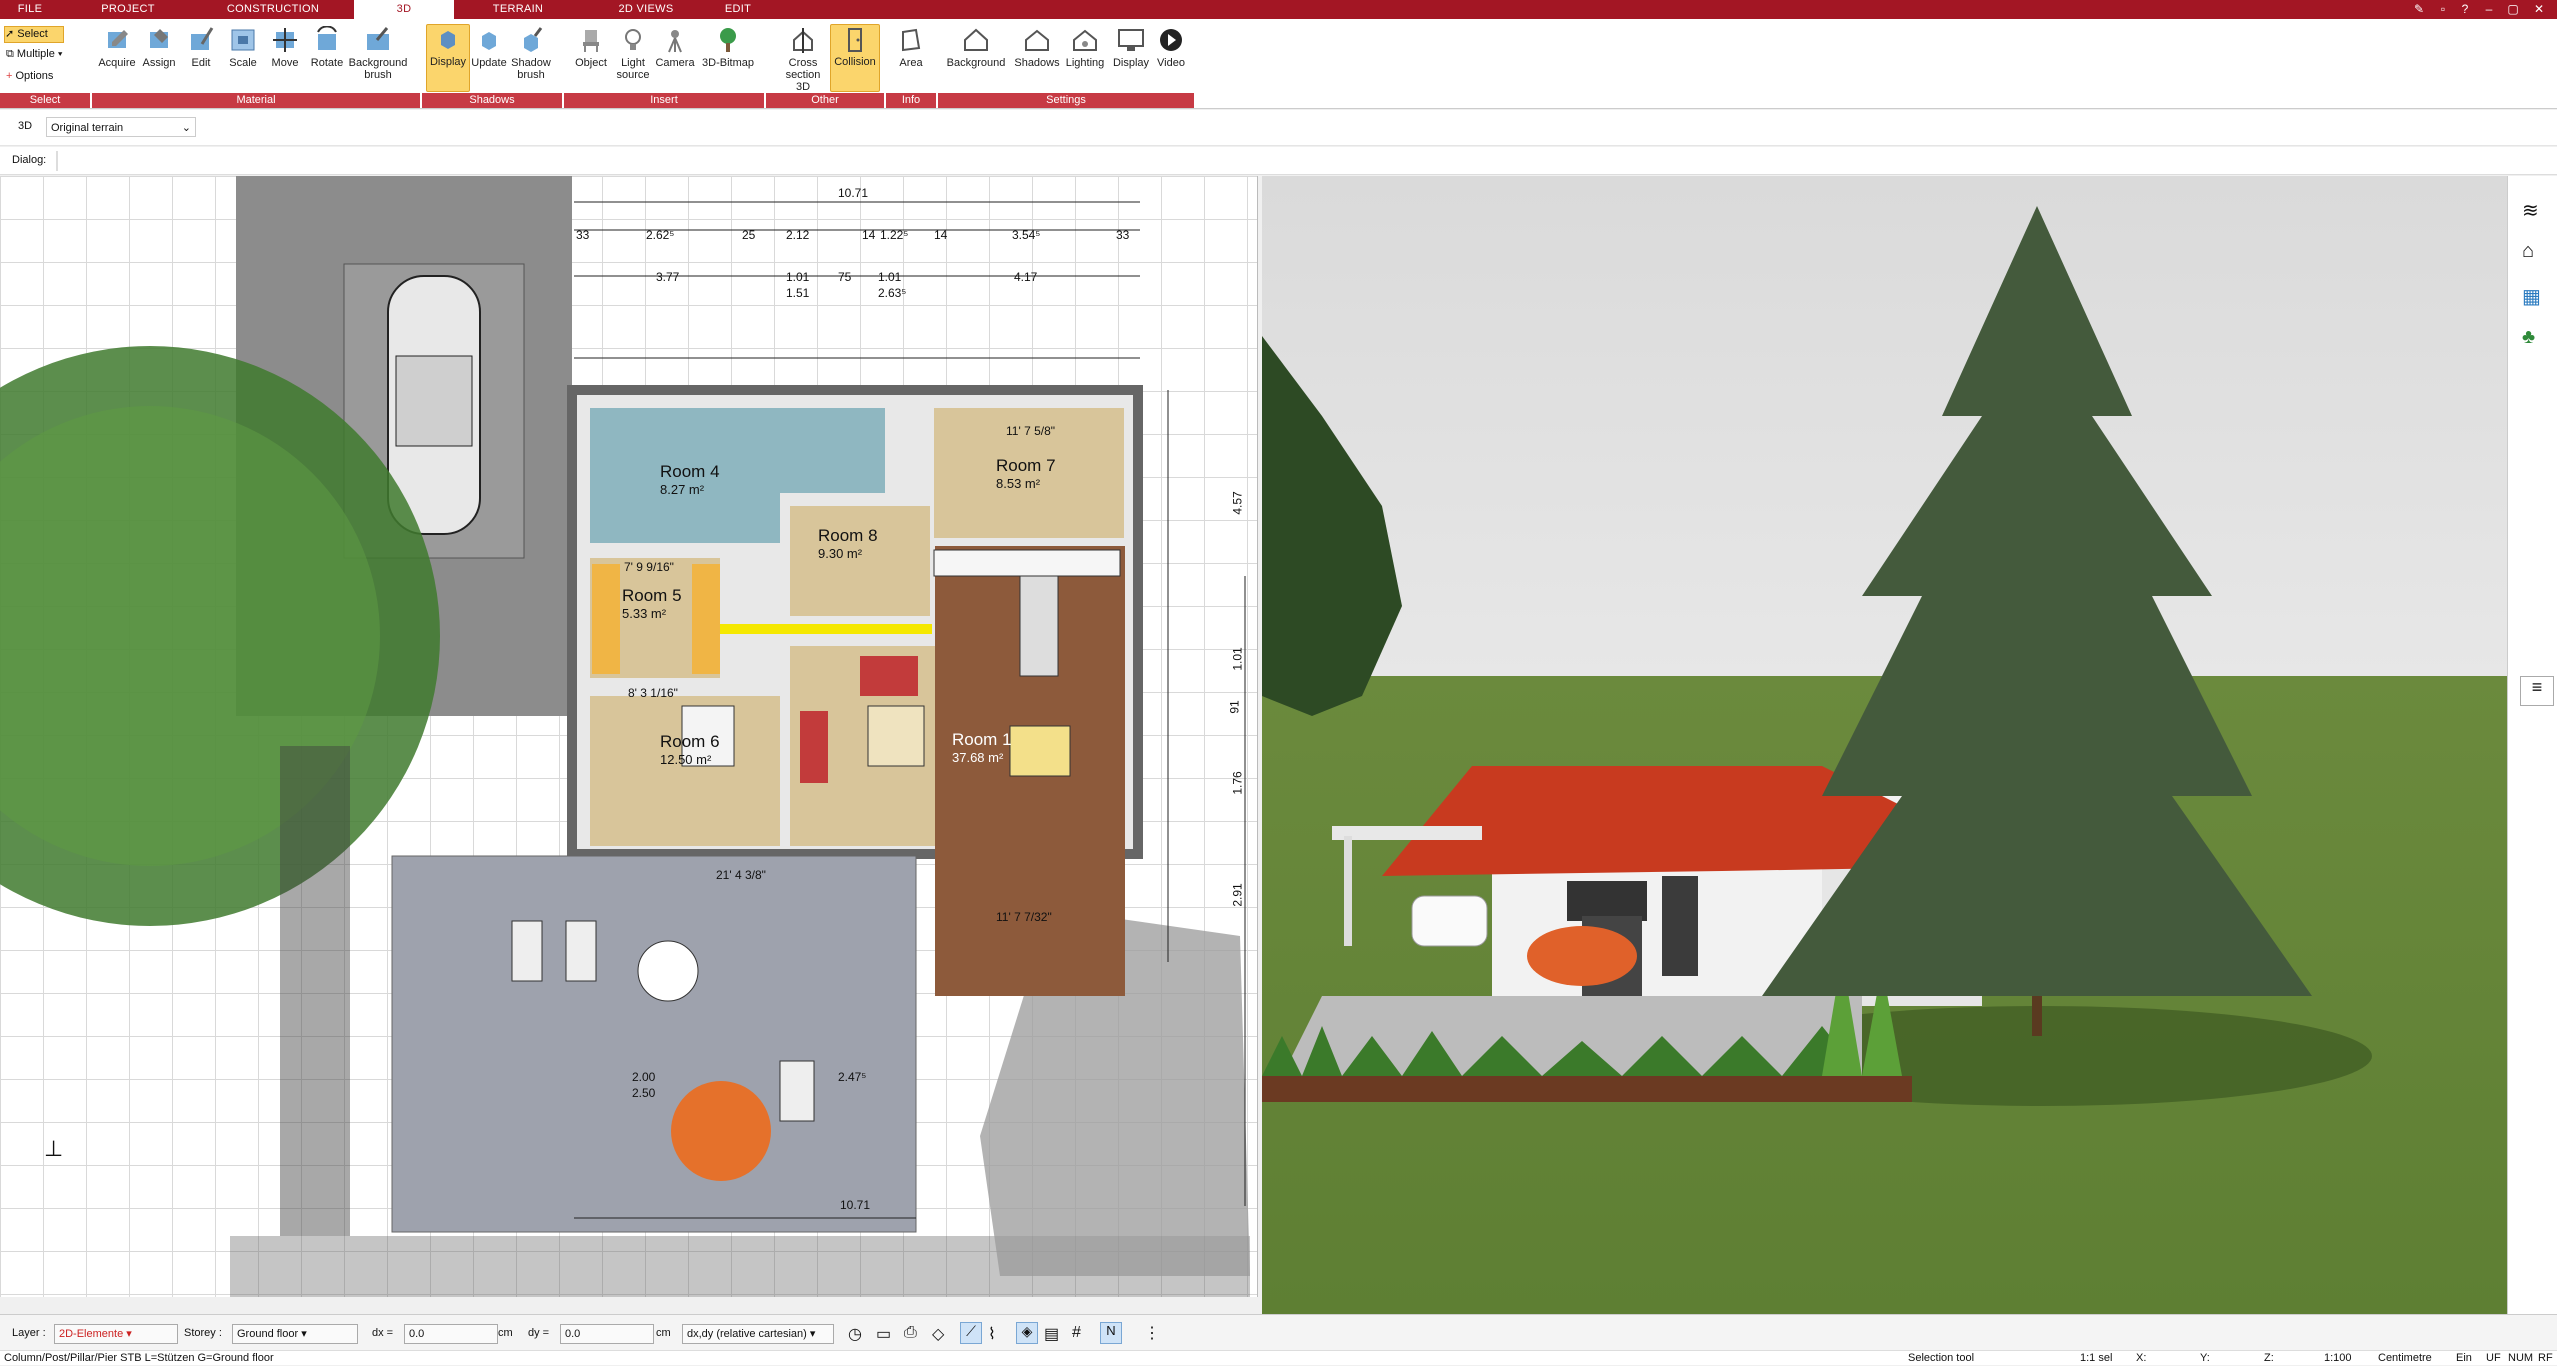 This screenshot has height=1366, width=2557. I want to click on assign-button: Assign, so click(159, 47).